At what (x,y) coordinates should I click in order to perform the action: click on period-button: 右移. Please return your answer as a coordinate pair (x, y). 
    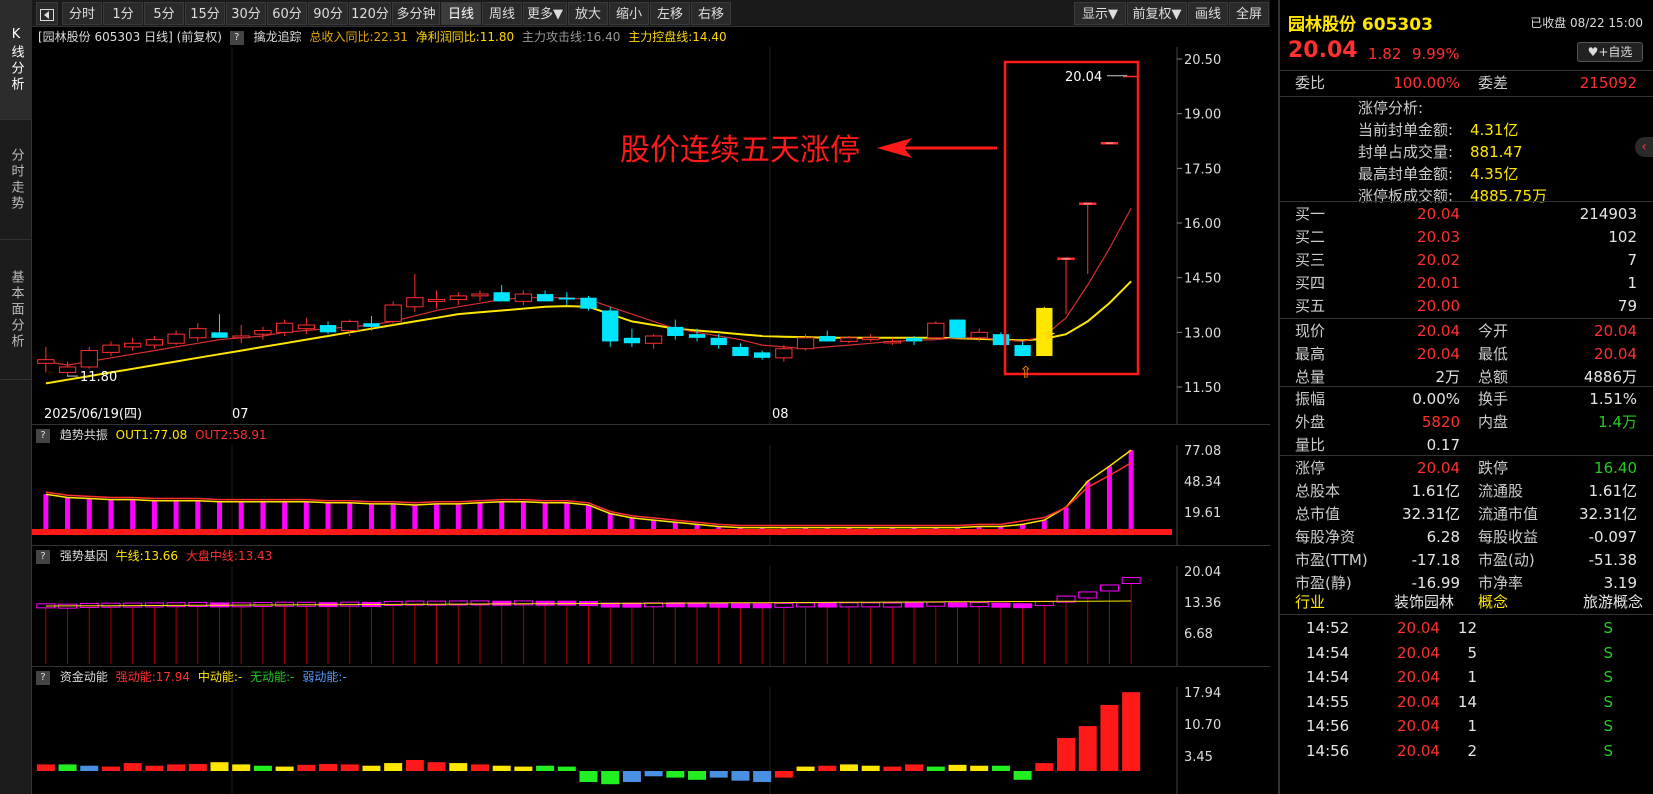
    Looking at the image, I should click on (711, 13).